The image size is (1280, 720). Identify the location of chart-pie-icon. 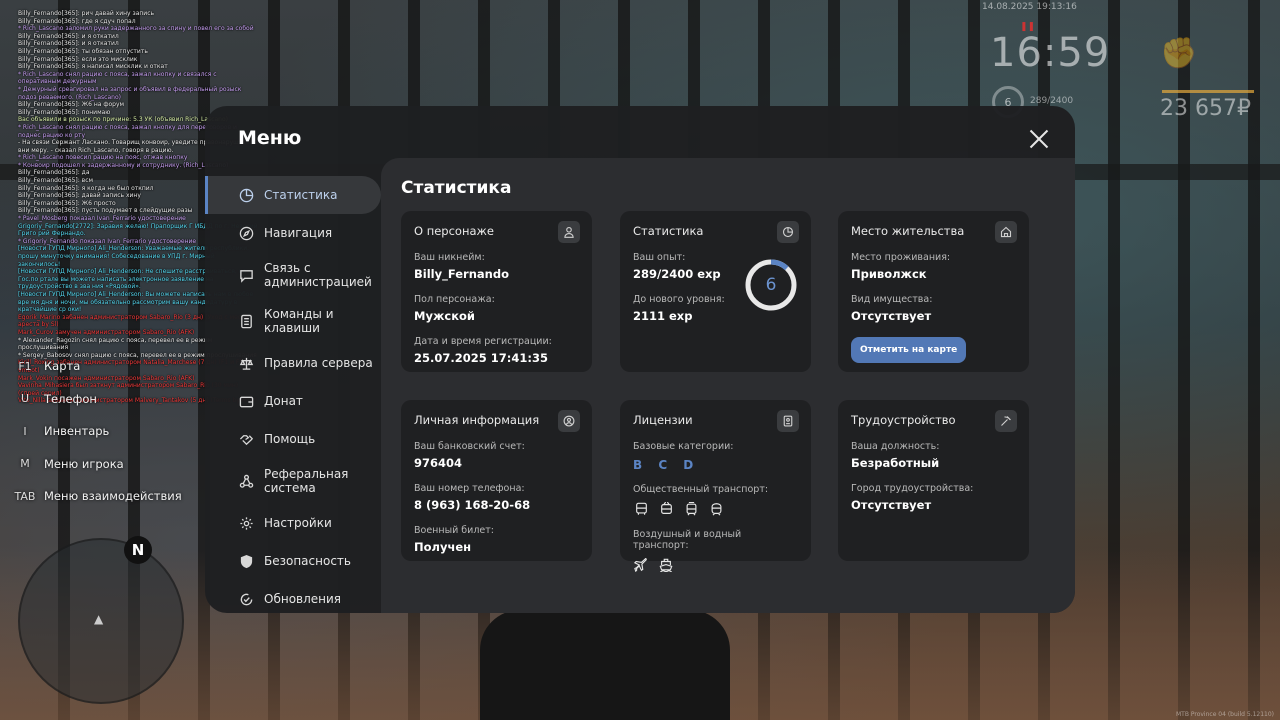
(788, 232).